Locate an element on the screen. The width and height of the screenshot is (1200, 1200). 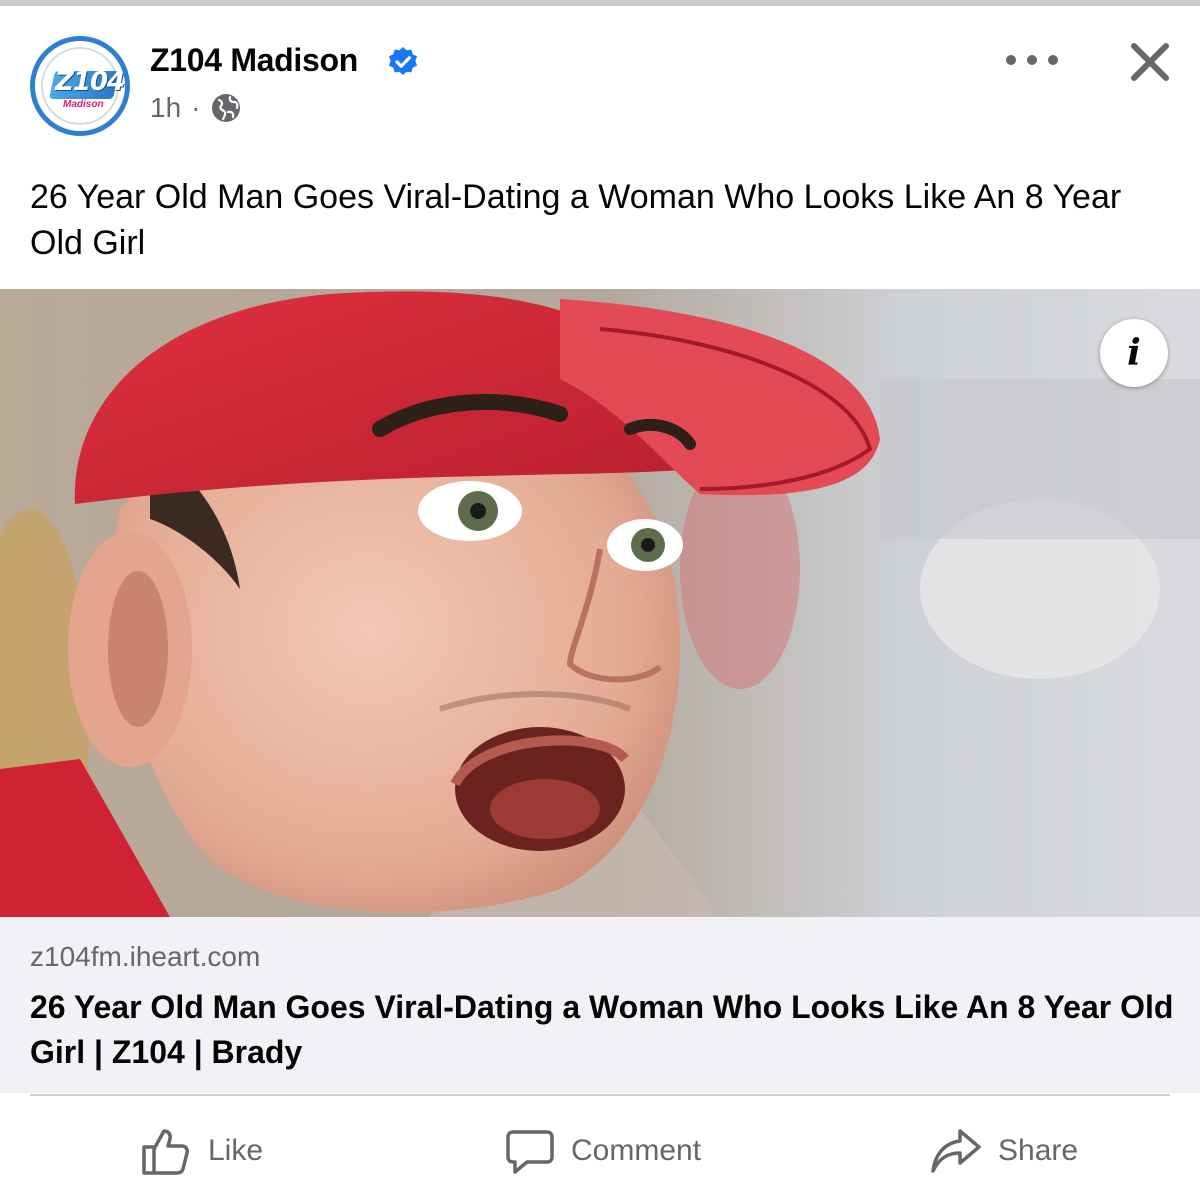
close-icon is located at coordinates (1150, 62).